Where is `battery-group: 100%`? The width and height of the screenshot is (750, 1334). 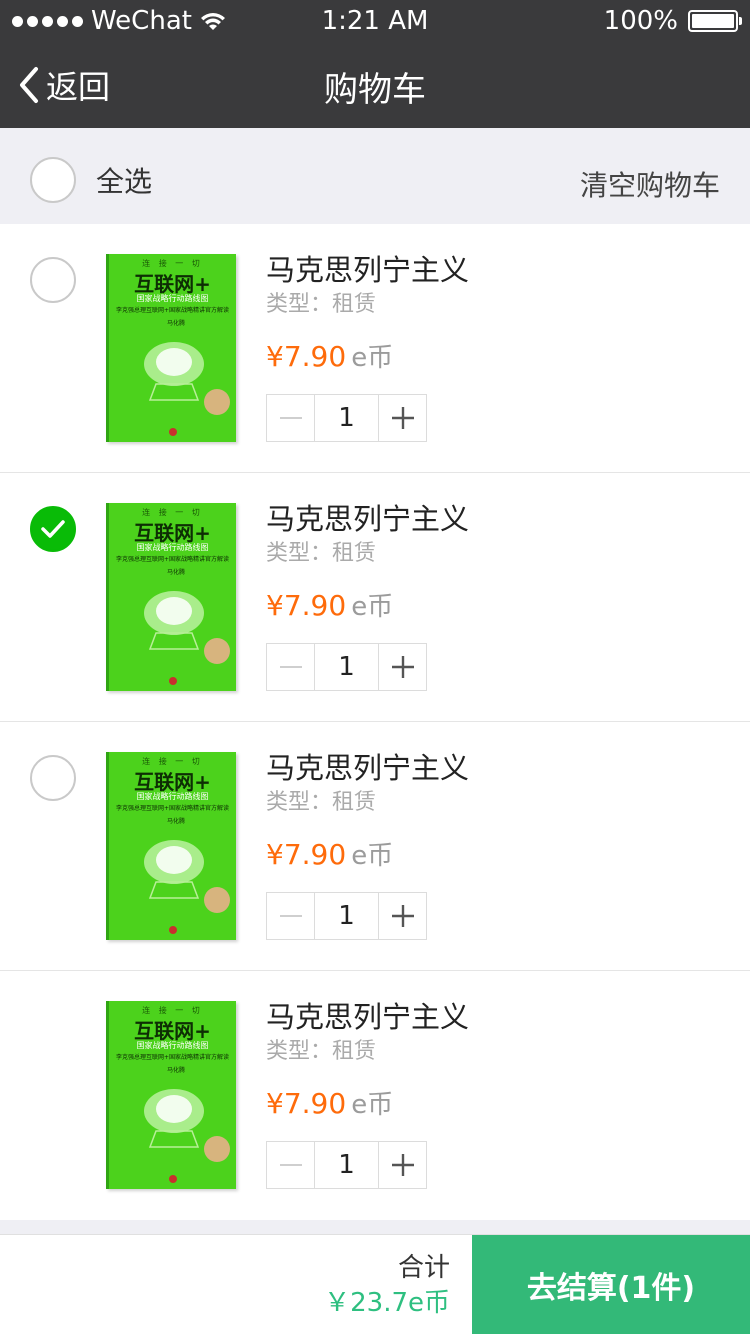 battery-group: 100% is located at coordinates (672, 21).